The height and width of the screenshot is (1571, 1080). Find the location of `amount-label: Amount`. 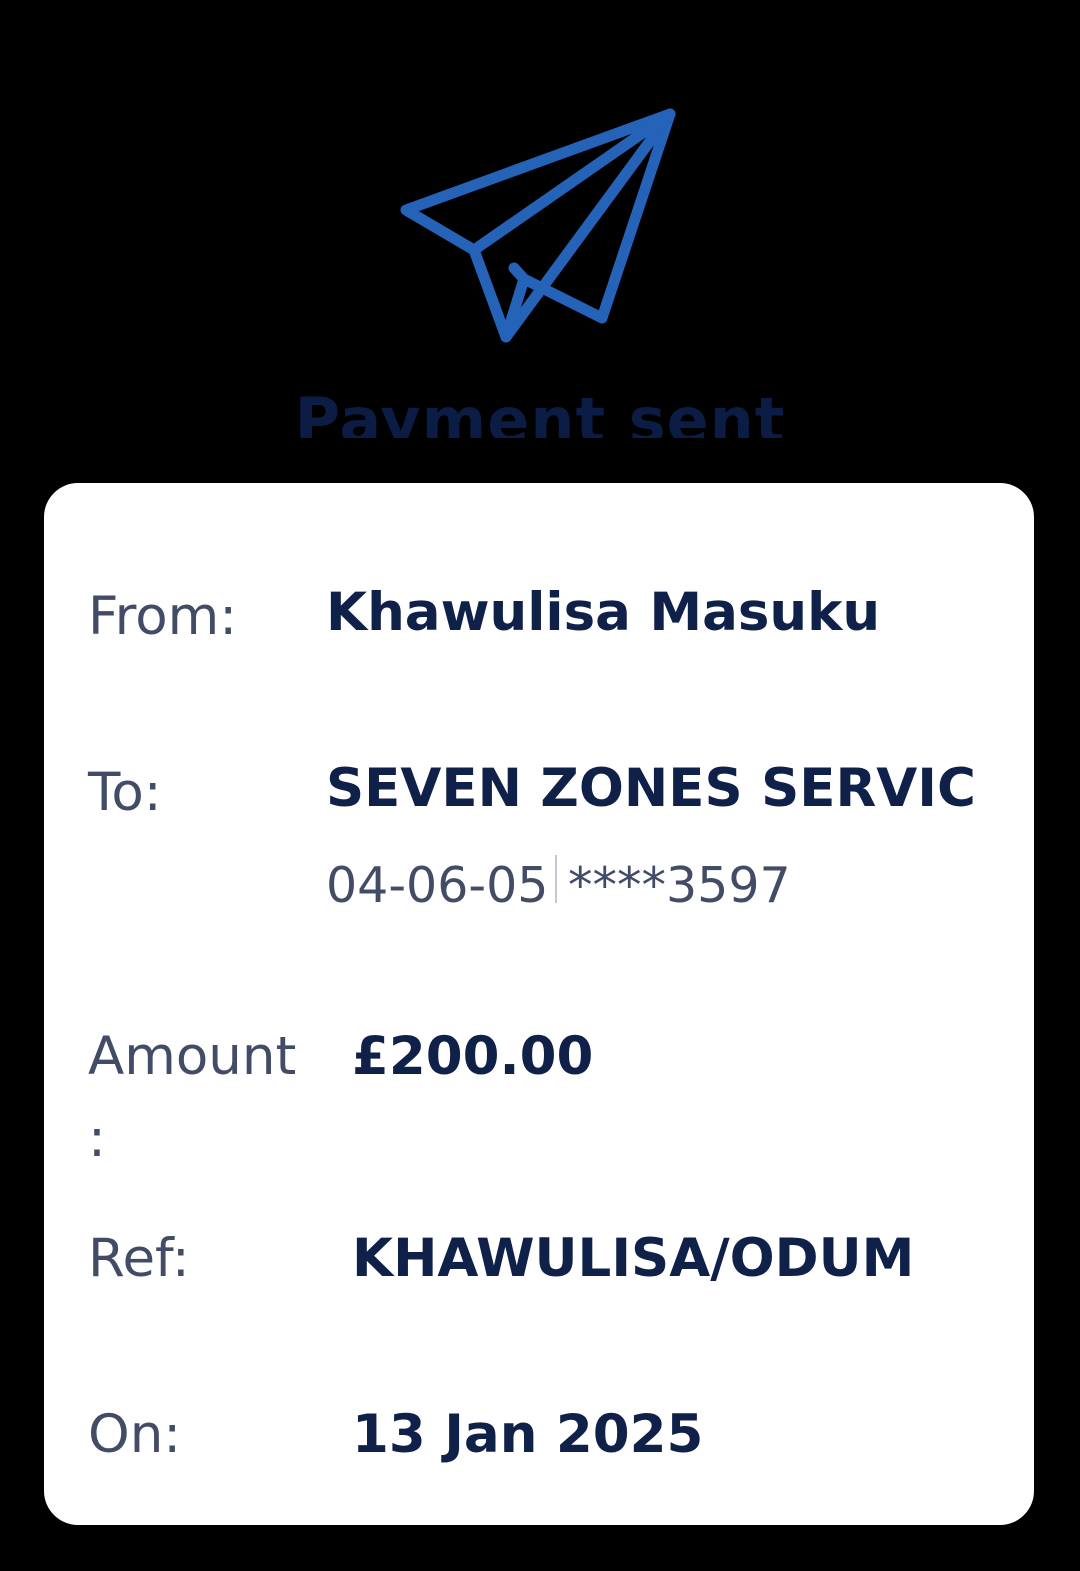

amount-label: Amount is located at coordinates (192, 1056).